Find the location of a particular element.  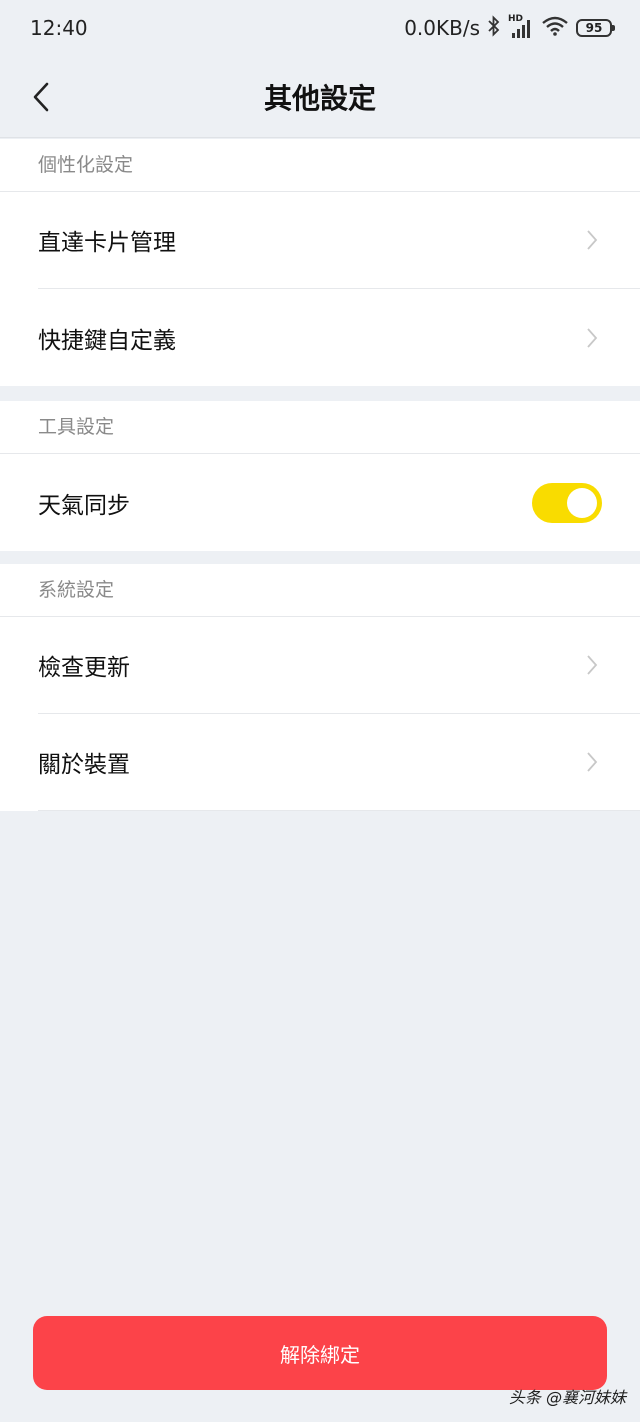

status-icons: 0.0KB/s HD 95 is located at coordinates (509, 28).